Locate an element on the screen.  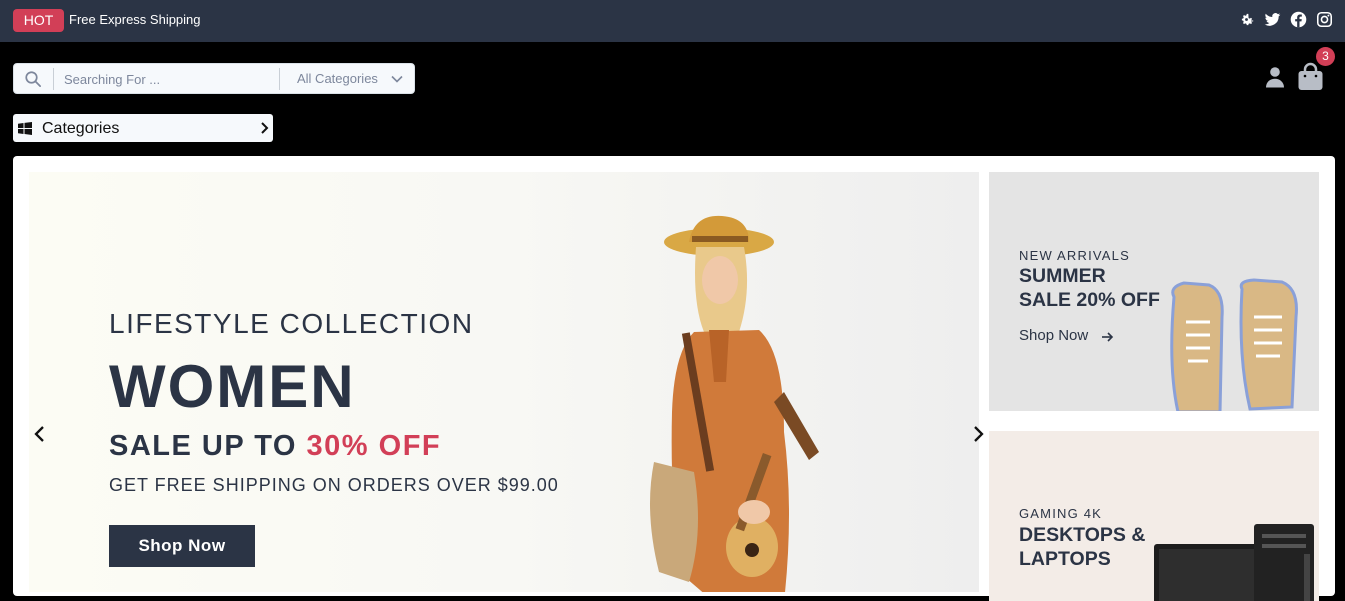
hero-sale-text: SALE UP TO 30% OFF is located at coordinates (275, 446).